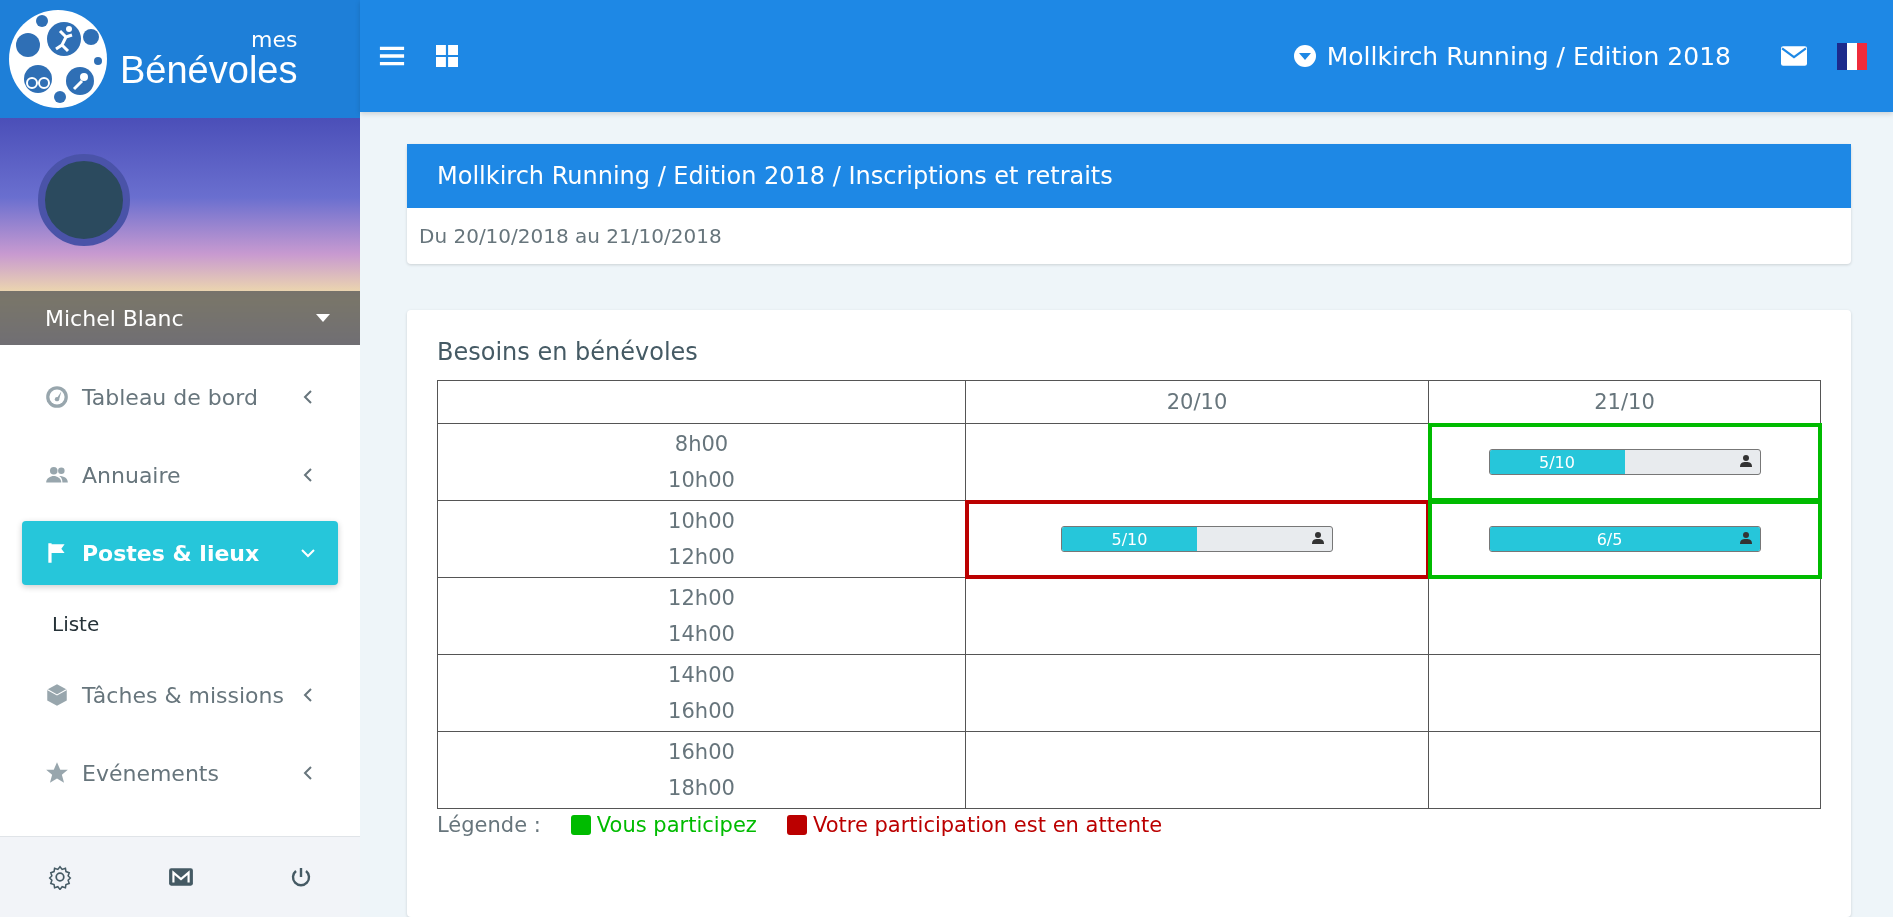 Image resolution: width=1893 pixels, height=917 pixels. Describe the element at coordinates (701, 616) in the screenshot. I see `time-cell: 12h00 14h00` at that location.